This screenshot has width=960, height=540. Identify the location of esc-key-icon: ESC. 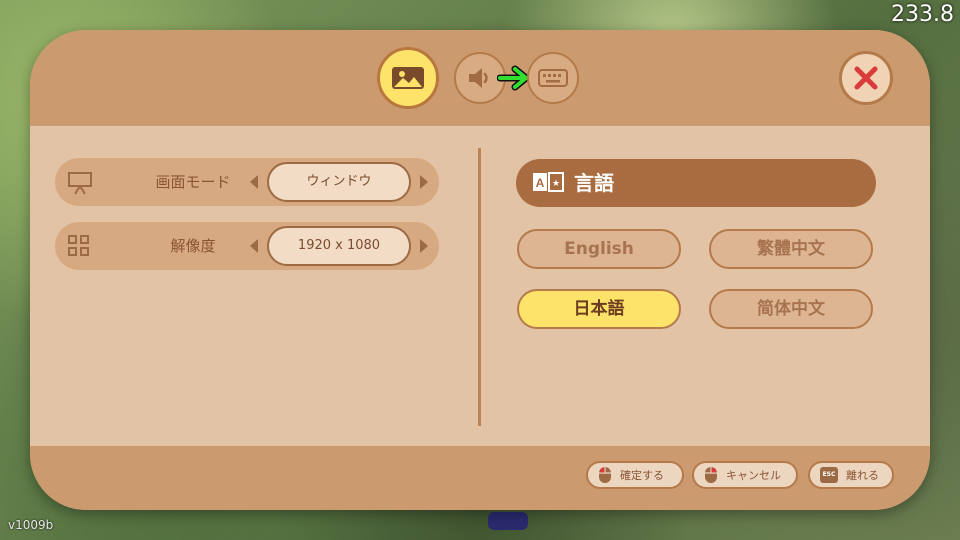
(829, 475).